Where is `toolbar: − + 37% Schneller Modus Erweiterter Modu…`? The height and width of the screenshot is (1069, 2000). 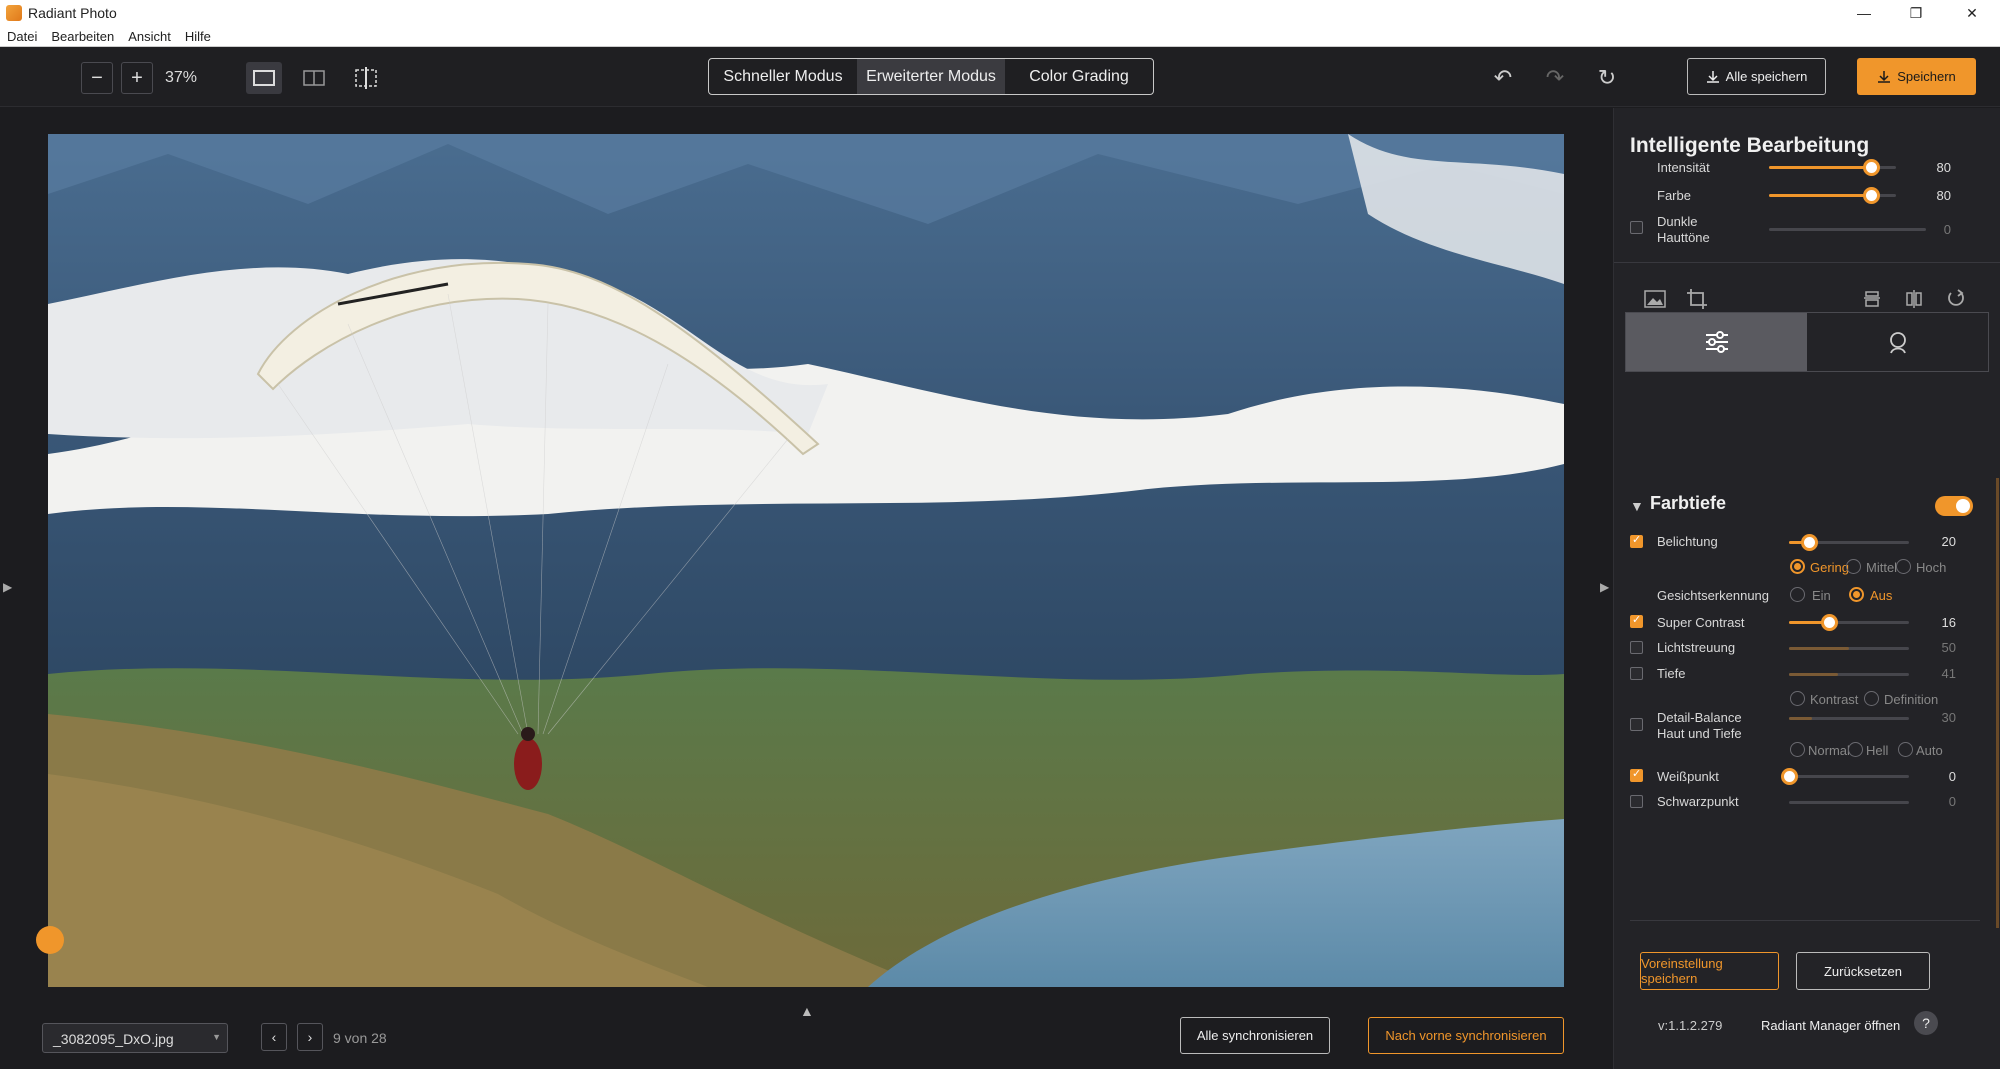 toolbar: − + 37% Schneller Modus Erweiterter Modu… is located at coordinates (1000, 77).